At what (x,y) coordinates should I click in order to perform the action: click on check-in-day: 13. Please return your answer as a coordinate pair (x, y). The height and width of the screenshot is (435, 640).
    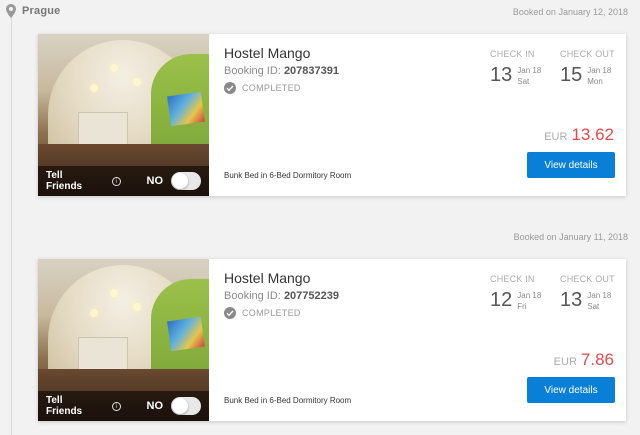
    Looking at the image, I should click on (501, 75).